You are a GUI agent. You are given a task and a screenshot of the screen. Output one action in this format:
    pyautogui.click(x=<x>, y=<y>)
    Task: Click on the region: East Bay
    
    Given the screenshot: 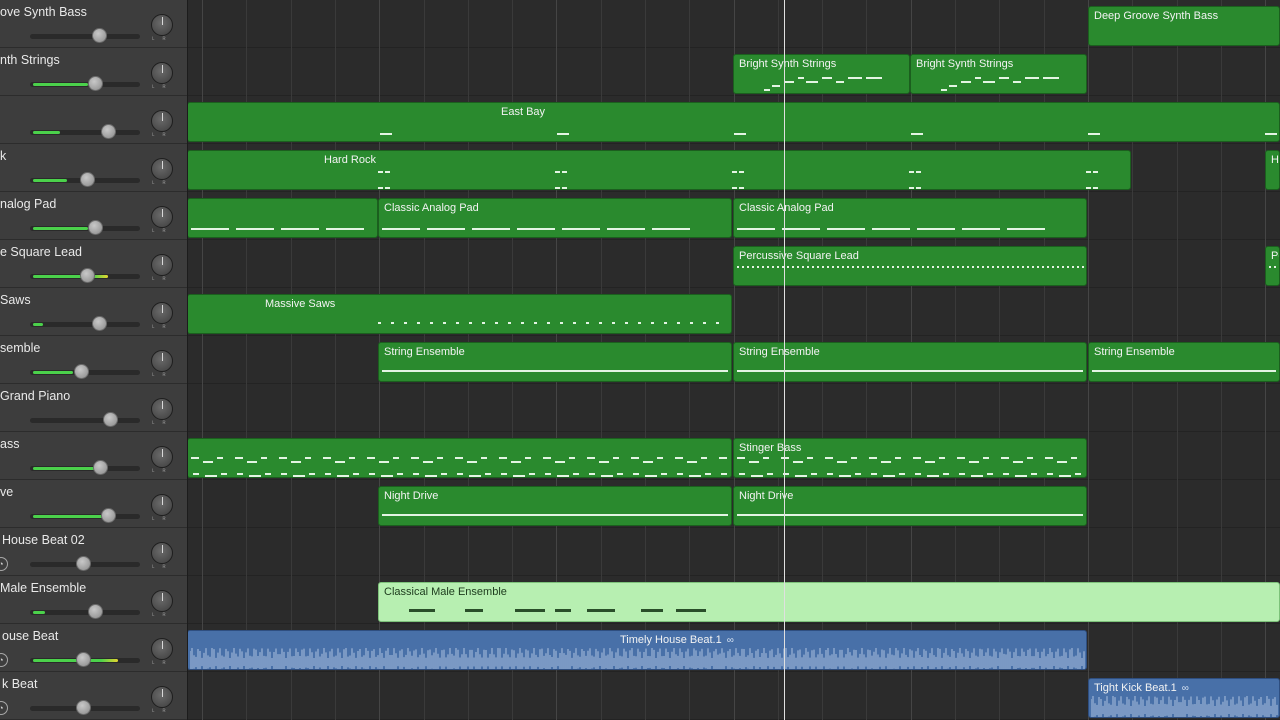 What is the action you would take?
    pyautogui.click(x=734, y=122)
    